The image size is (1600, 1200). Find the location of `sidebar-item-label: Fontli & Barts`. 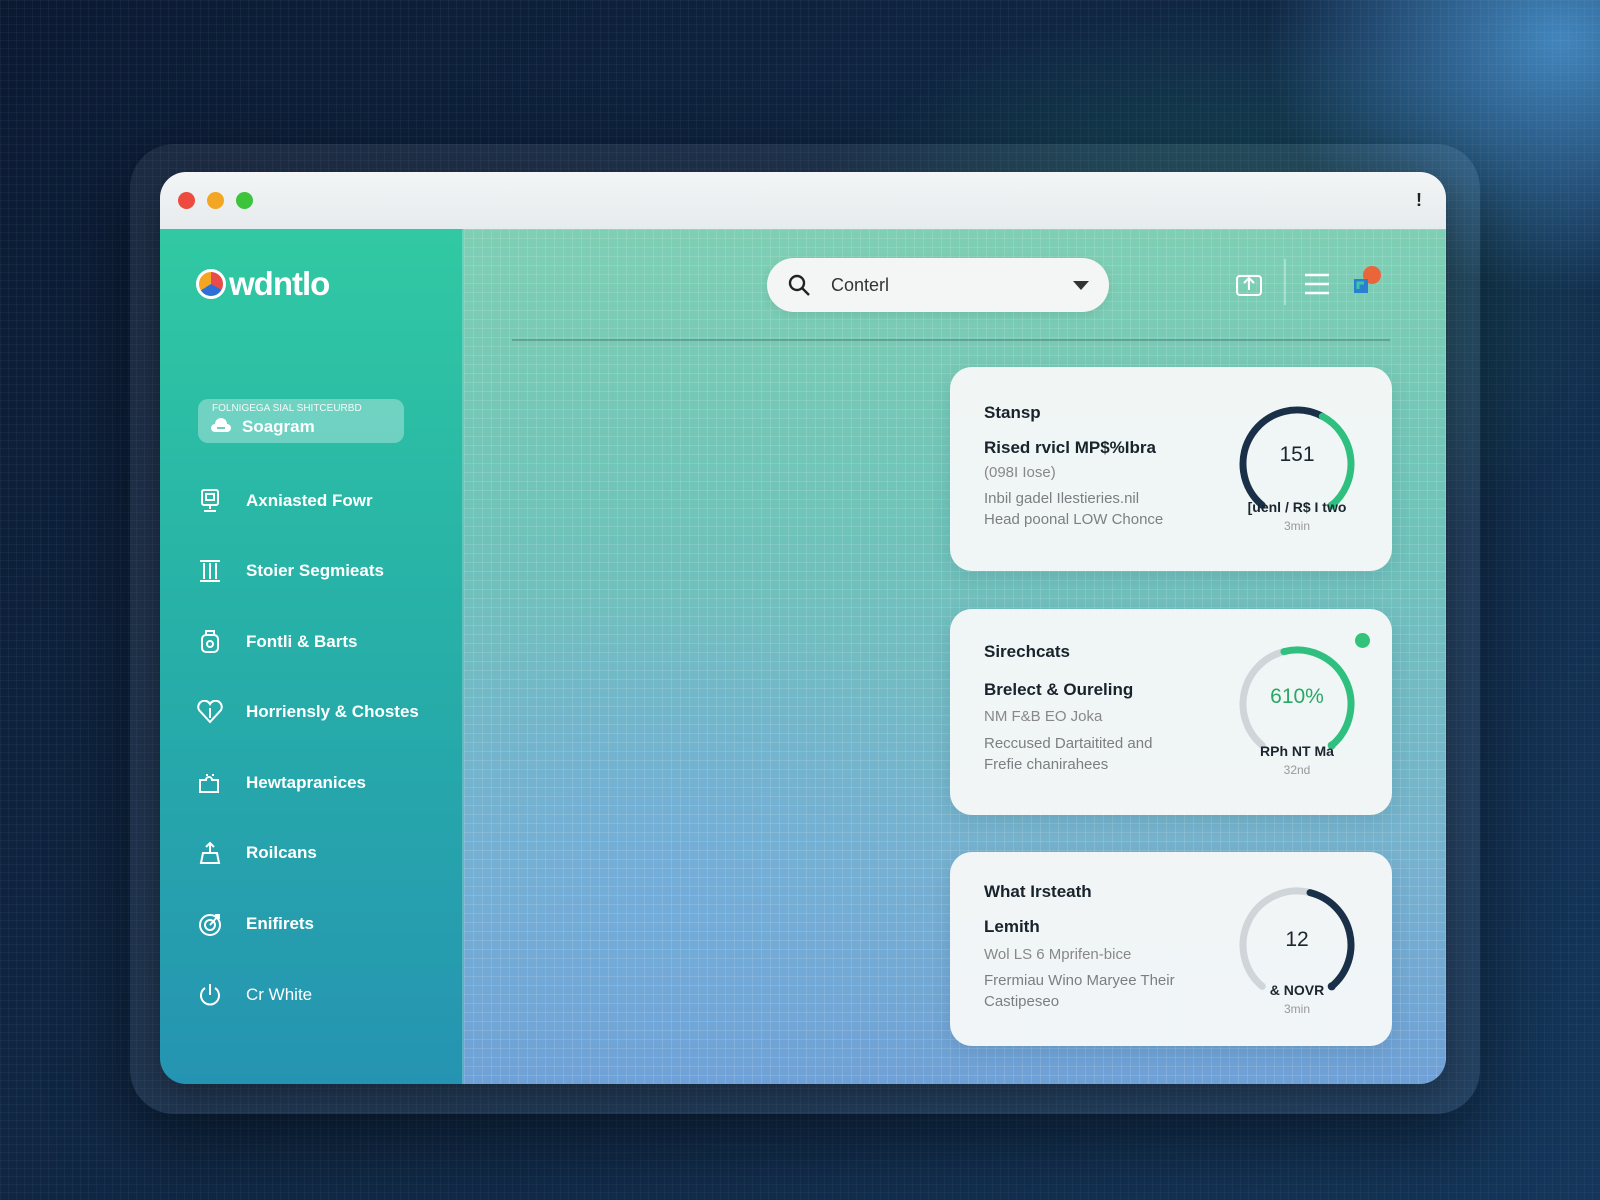

sidebar-item-label: Fontli & Barts is located at coordinates (302, 641).